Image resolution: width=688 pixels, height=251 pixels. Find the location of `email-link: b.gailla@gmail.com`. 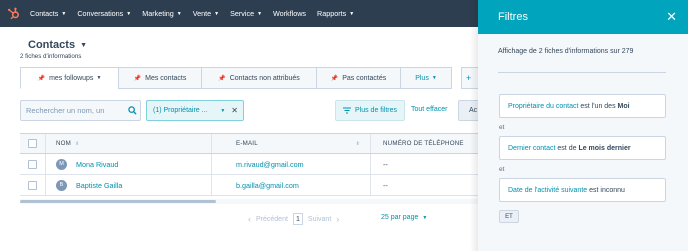

email-link: b.gailla@gmail.com is located at coordinates (267, 185).